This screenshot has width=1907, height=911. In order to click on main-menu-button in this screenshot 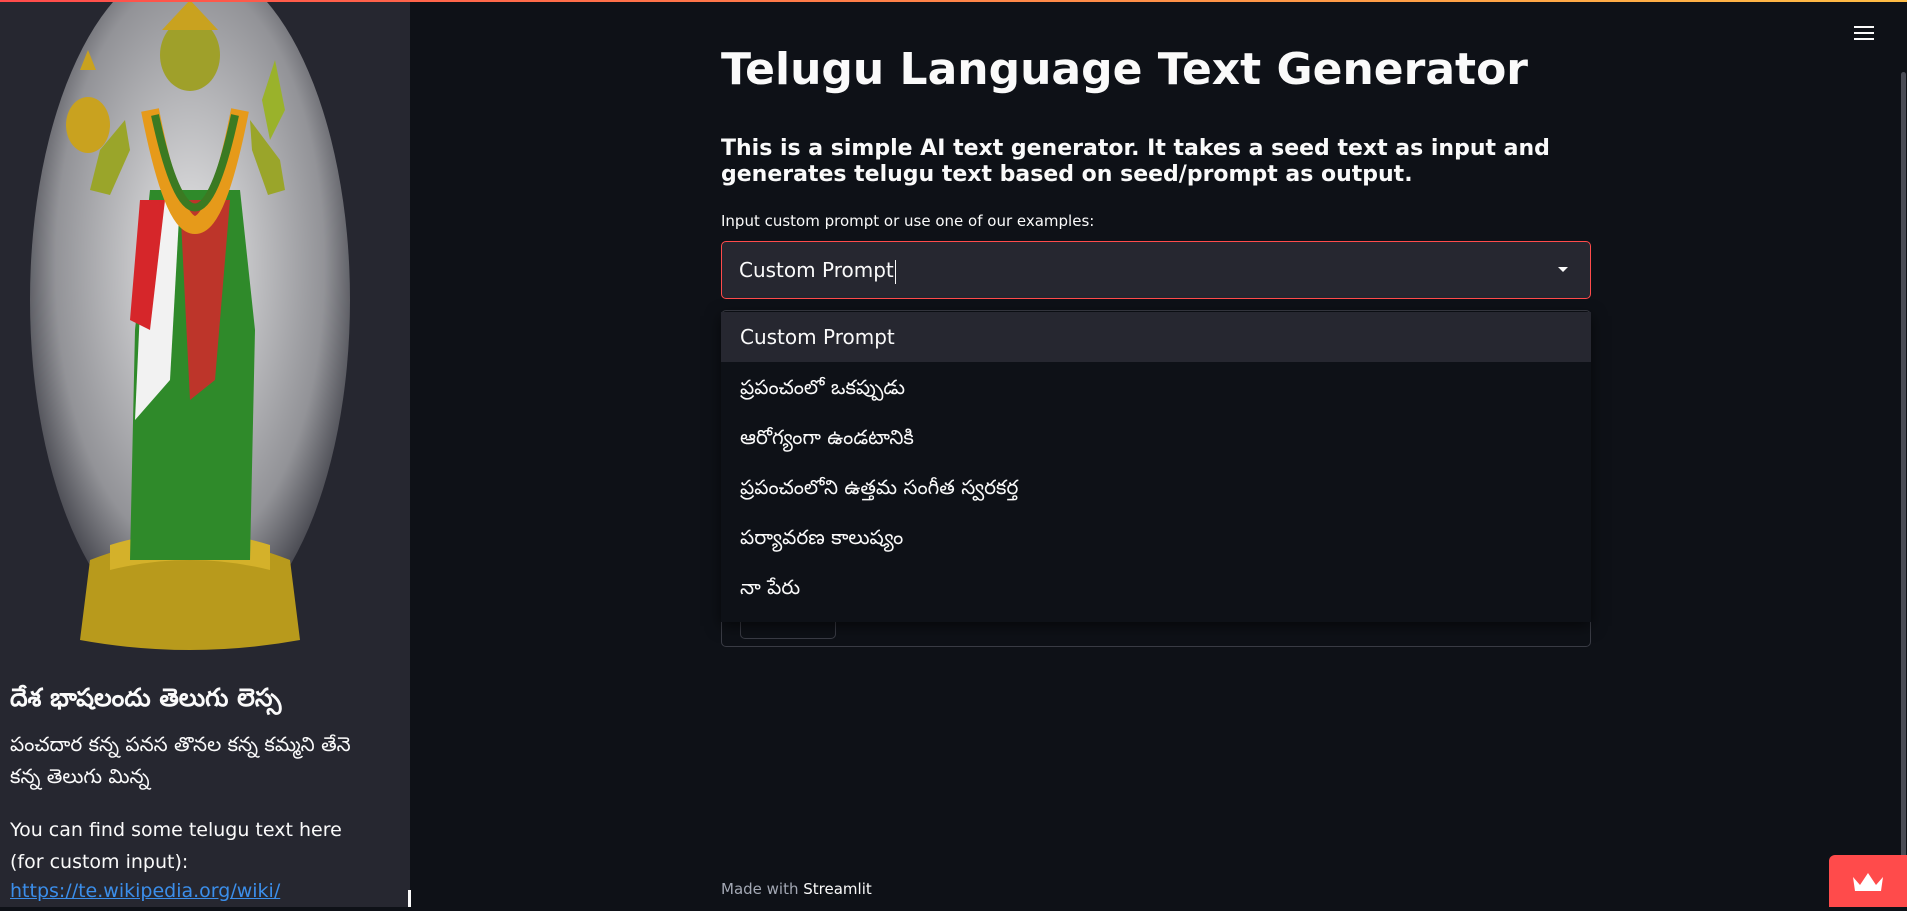, I will do `click(1864, 34)`.